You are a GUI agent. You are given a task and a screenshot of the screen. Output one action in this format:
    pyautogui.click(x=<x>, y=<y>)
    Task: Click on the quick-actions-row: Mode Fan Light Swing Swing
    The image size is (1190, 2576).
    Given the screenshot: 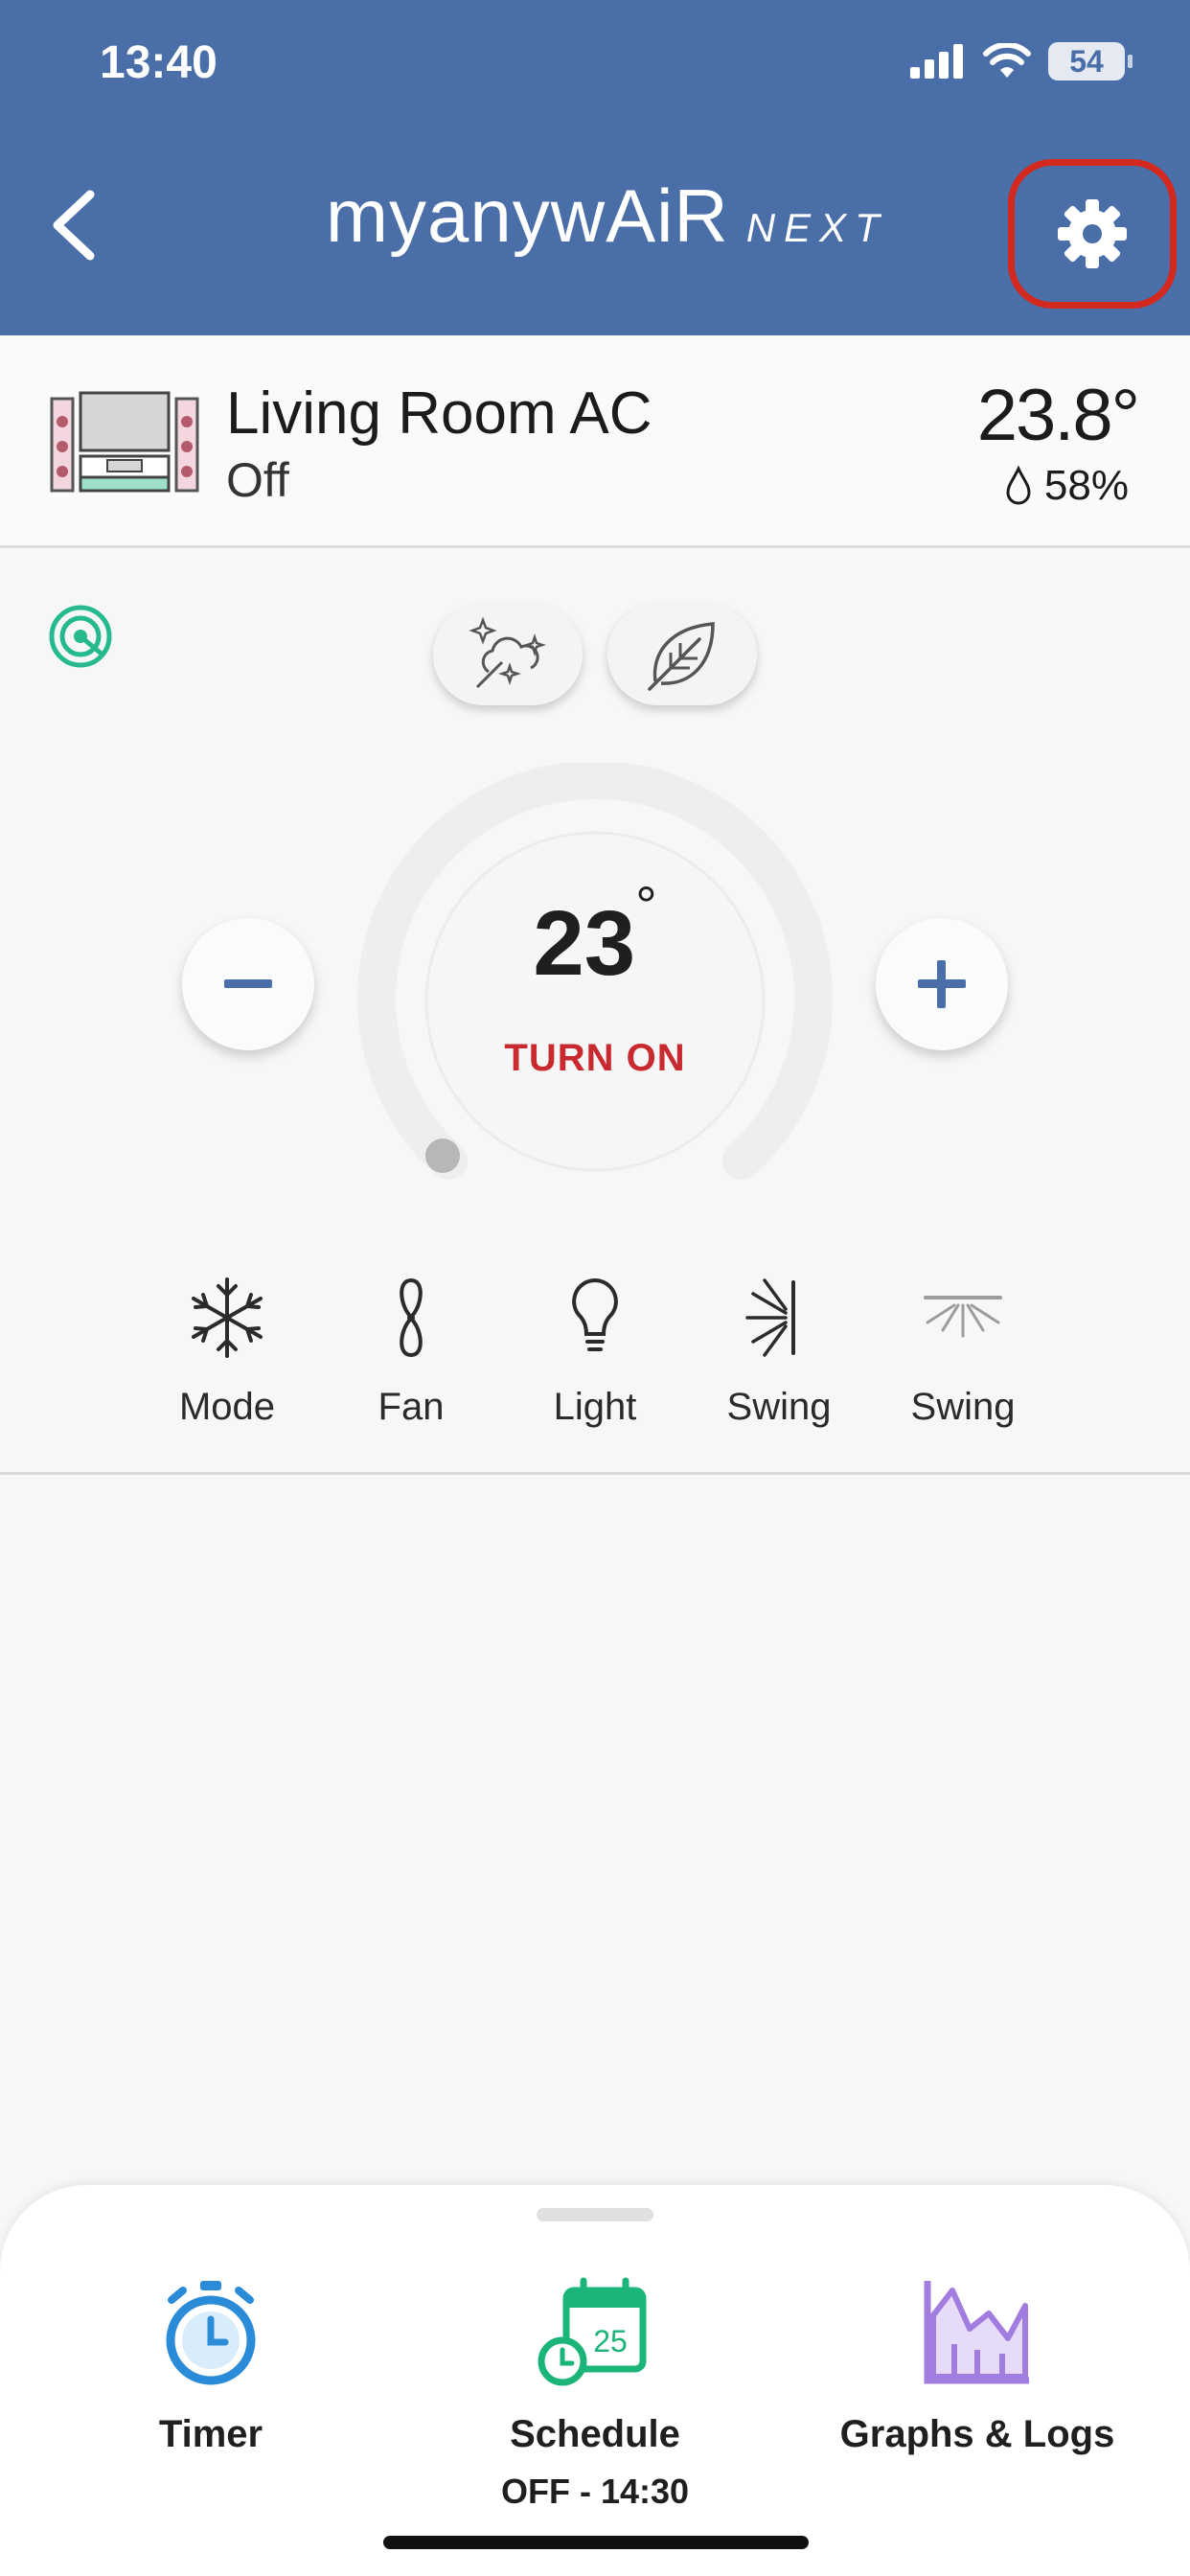 What is the action you would take?
    pyautogui.click(x=595, y=1370)
    